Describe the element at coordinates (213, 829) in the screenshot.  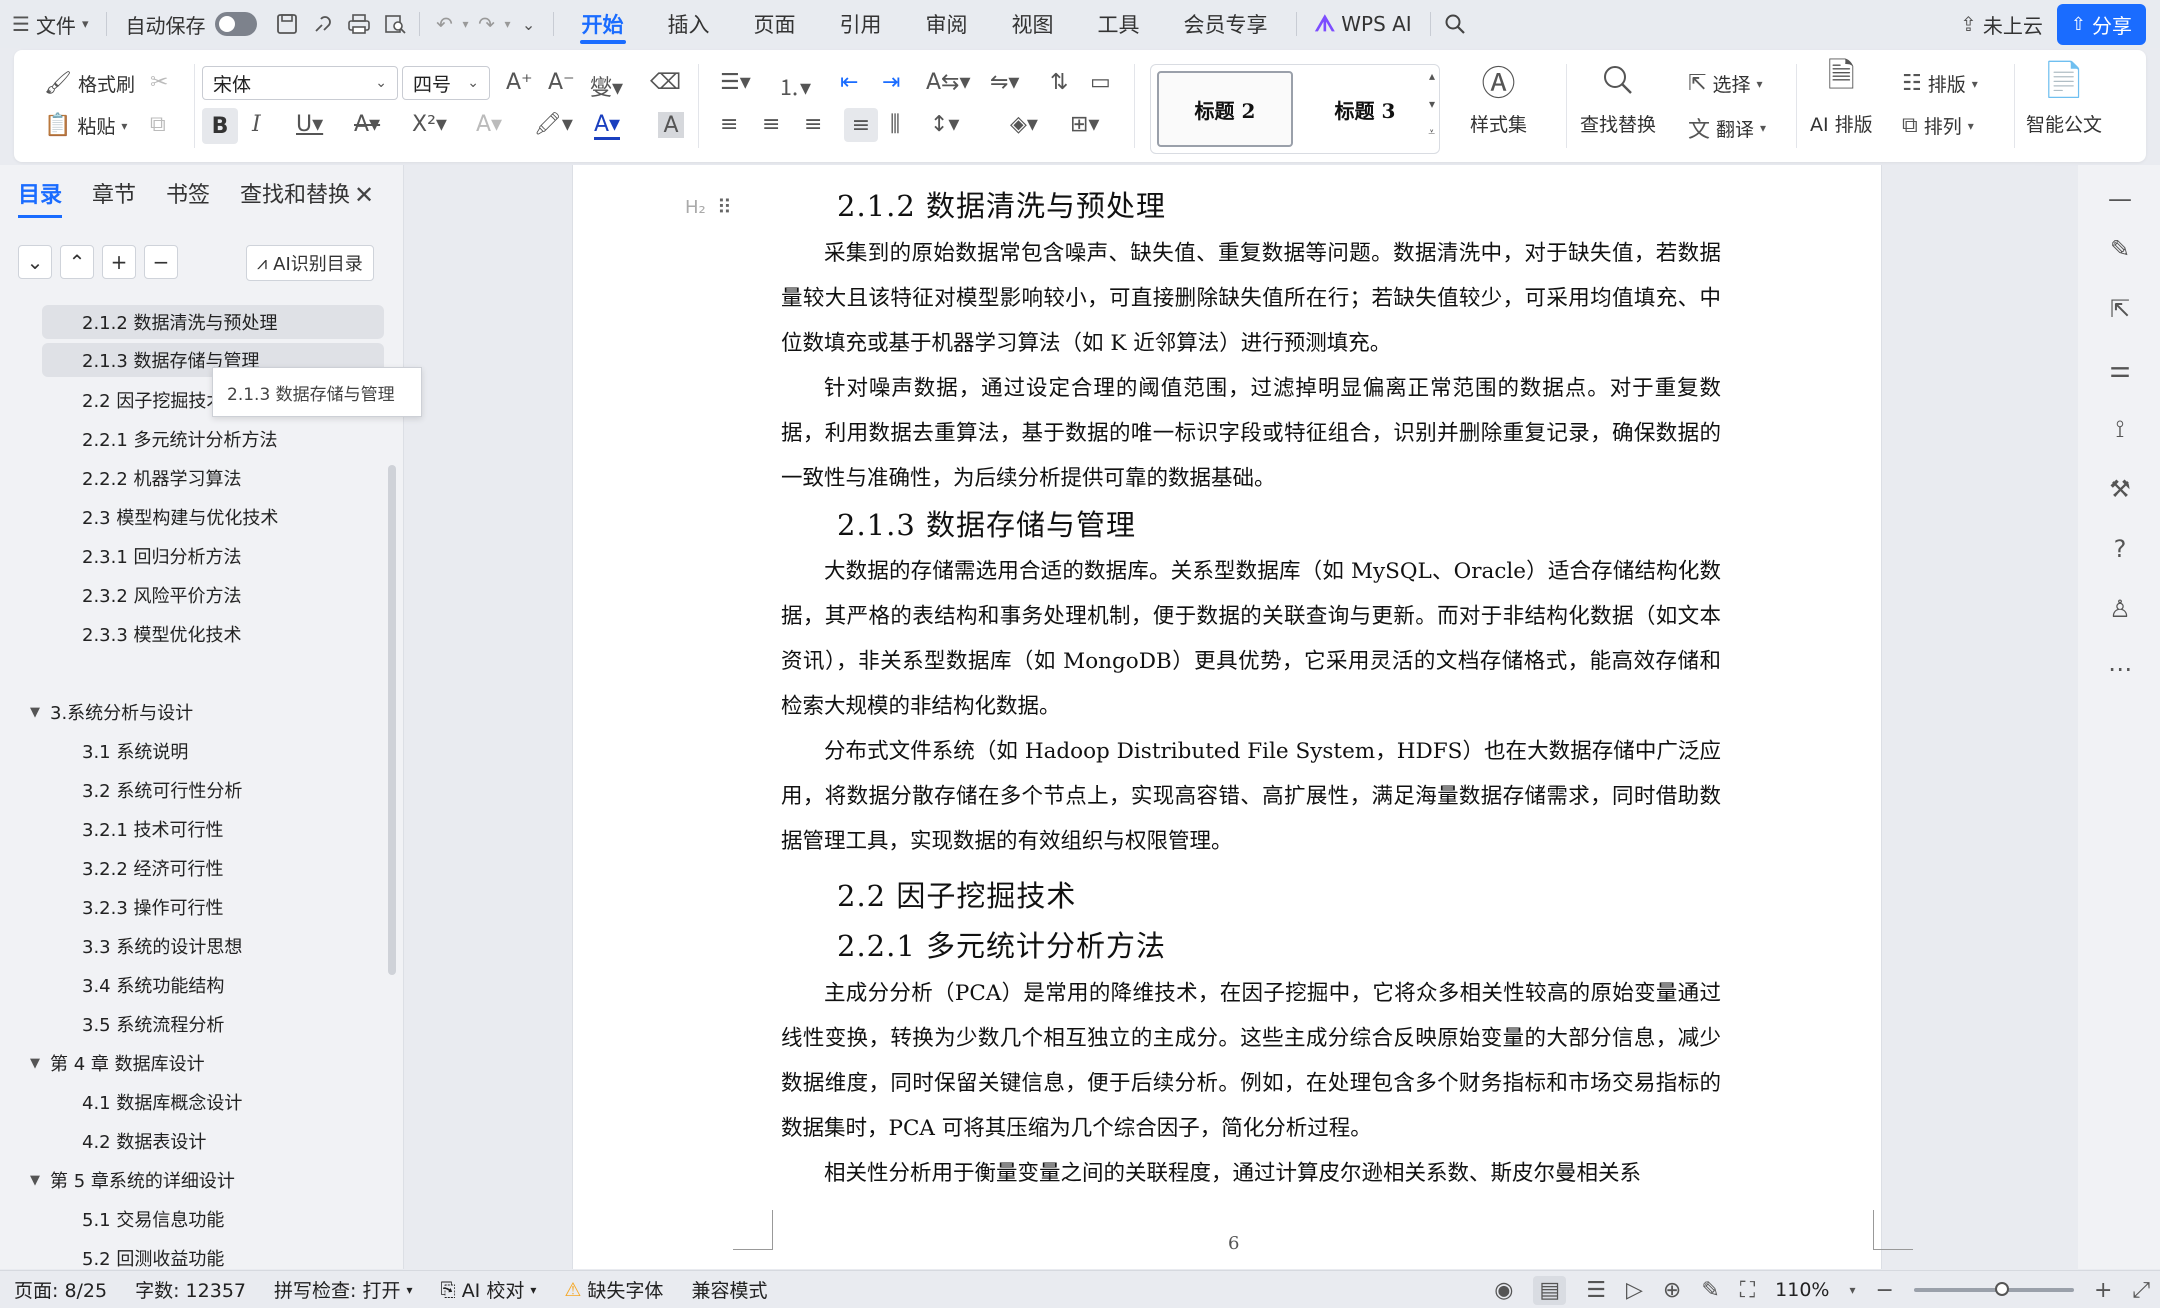
I see `toc-item: 3.2.1 技术可行性` at that location.